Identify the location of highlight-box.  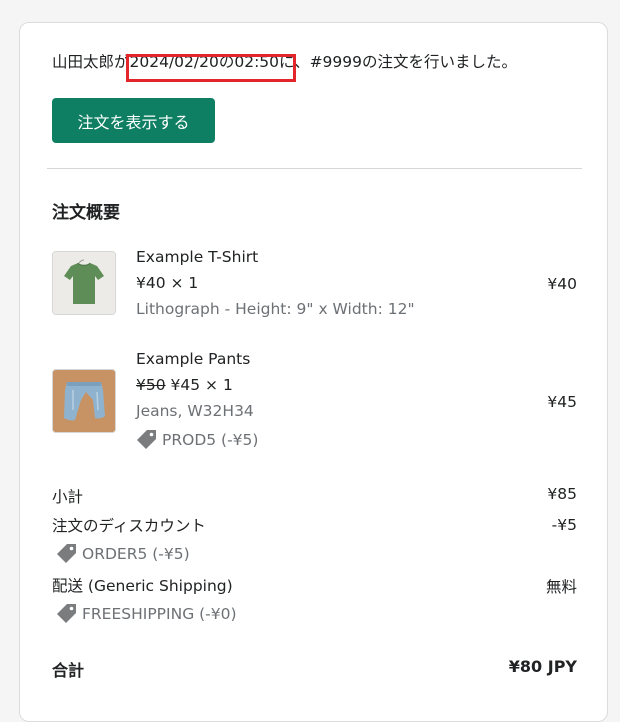
(211, 68).